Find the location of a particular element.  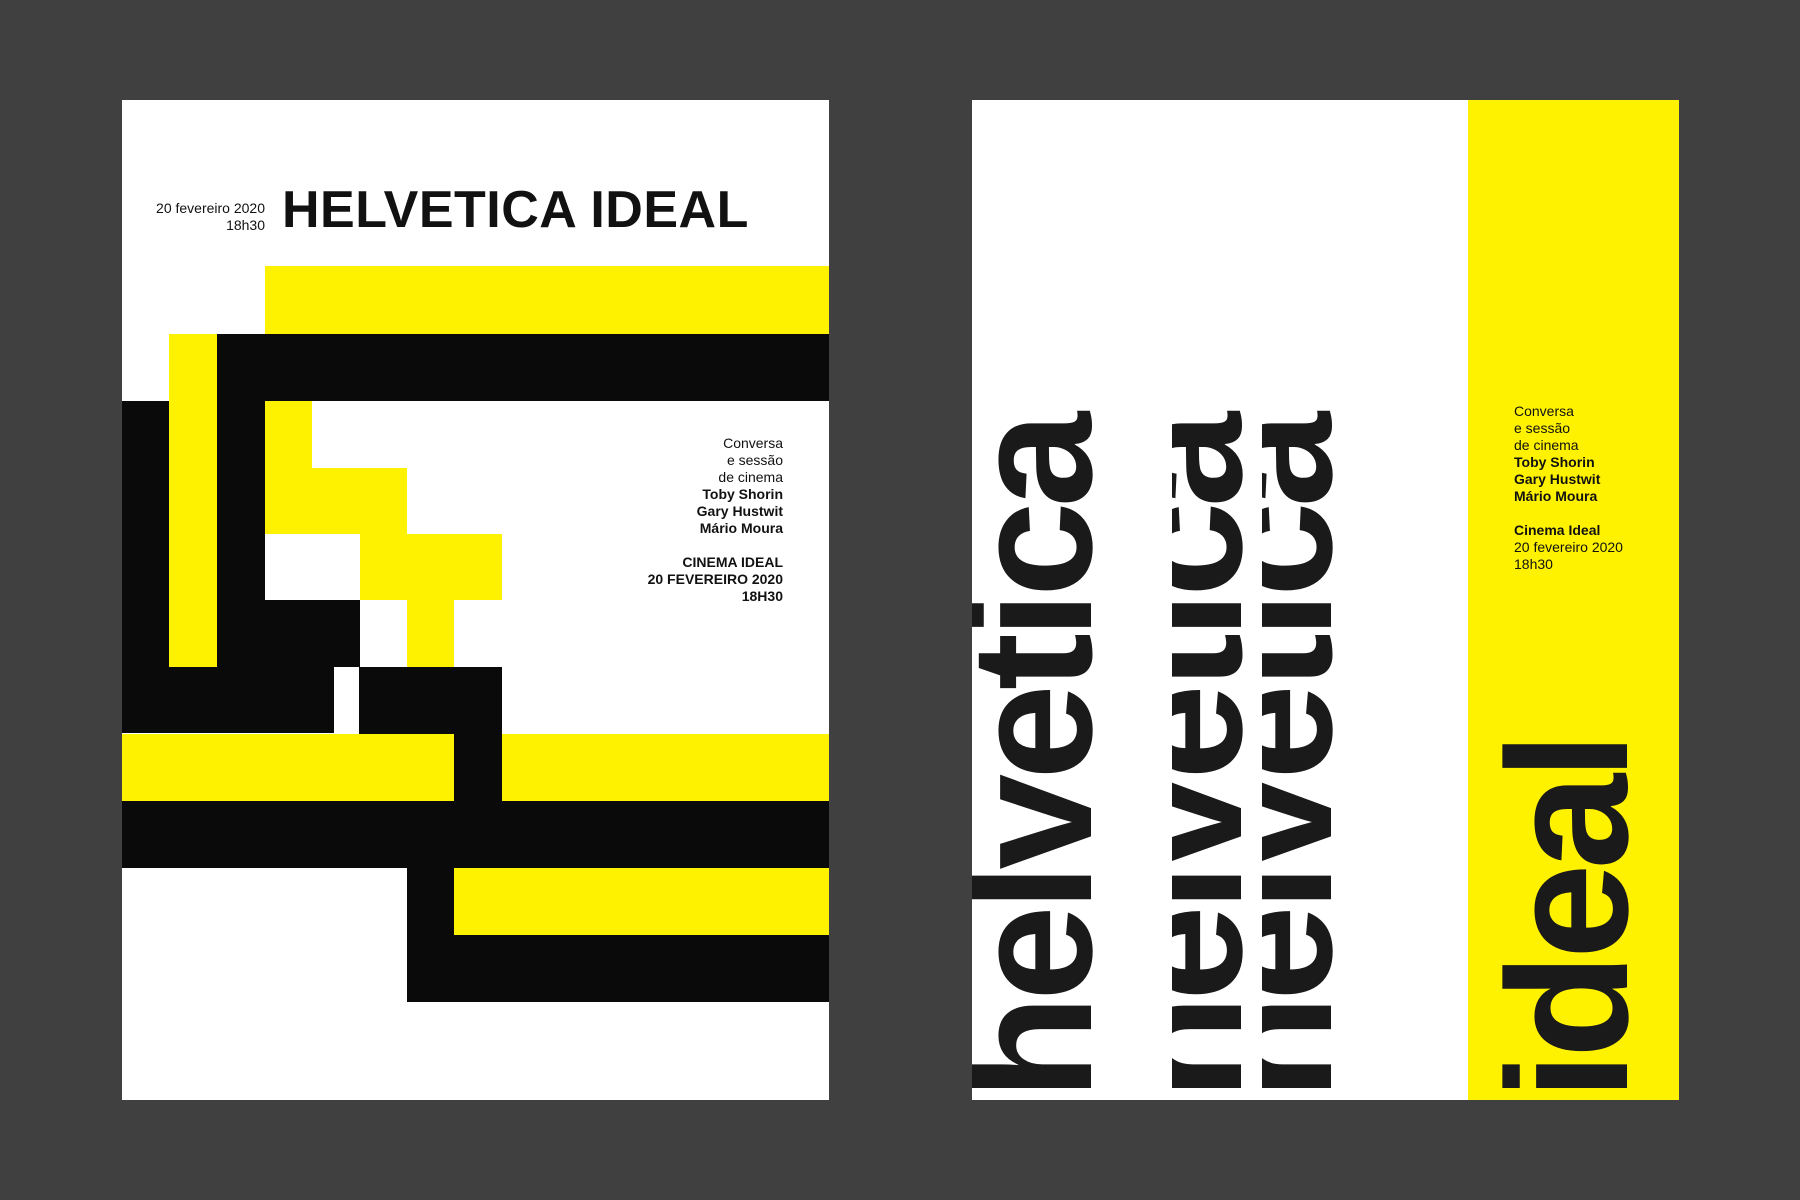

black-bar-left is located at coordinates (228, 700).